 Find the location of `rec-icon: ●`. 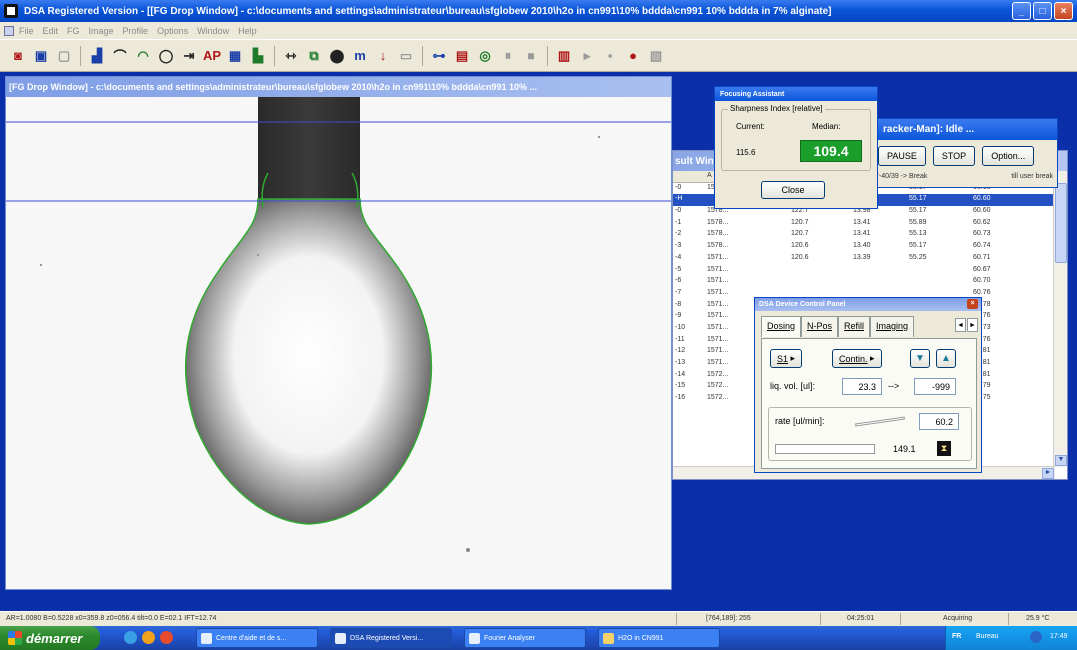

rec-icon: ● is located at coordinates (633, 56).